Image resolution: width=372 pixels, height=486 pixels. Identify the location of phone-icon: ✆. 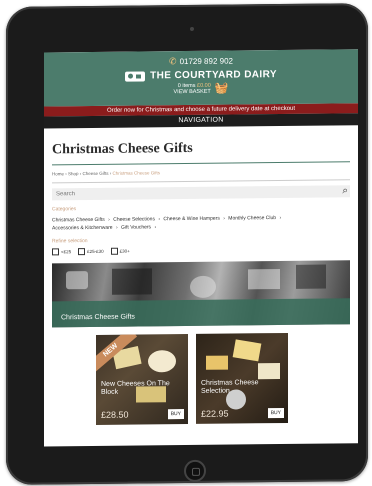
(173, 61).